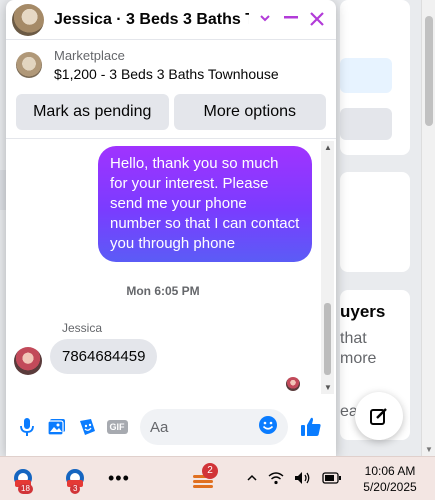 This screenshot has height=500, width=435. I want to click on scroll-up-arrow-icon: ▲, so click(328, 147).